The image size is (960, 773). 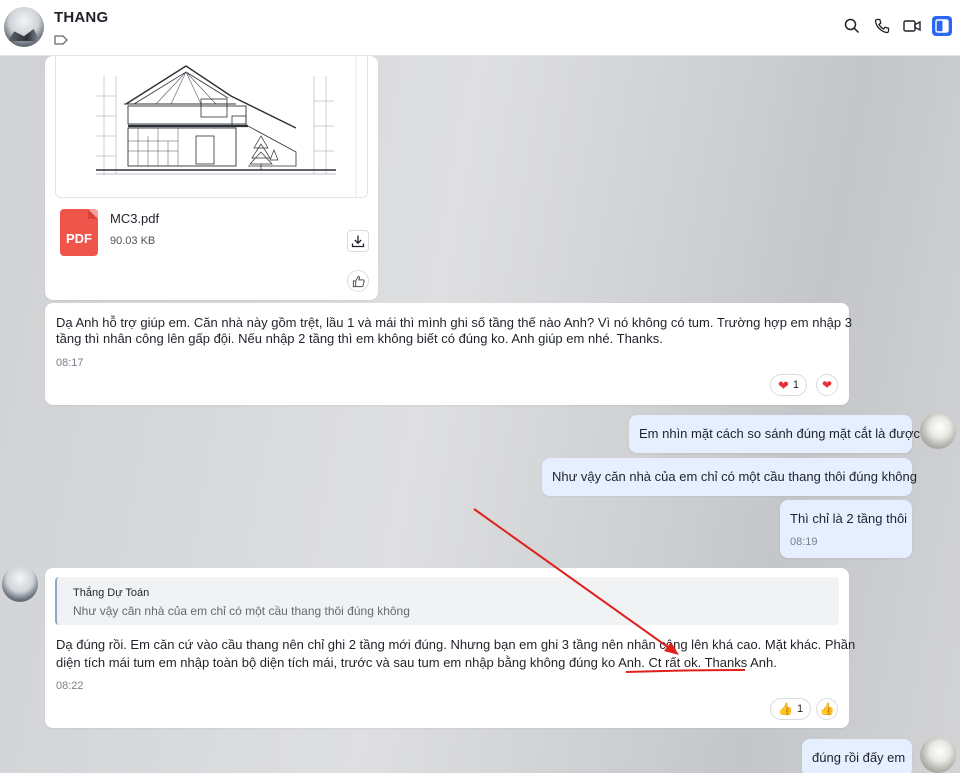 I want to click on message-text: Thì chỉ là 2 tầng thôi, so click(x=849, y=518).